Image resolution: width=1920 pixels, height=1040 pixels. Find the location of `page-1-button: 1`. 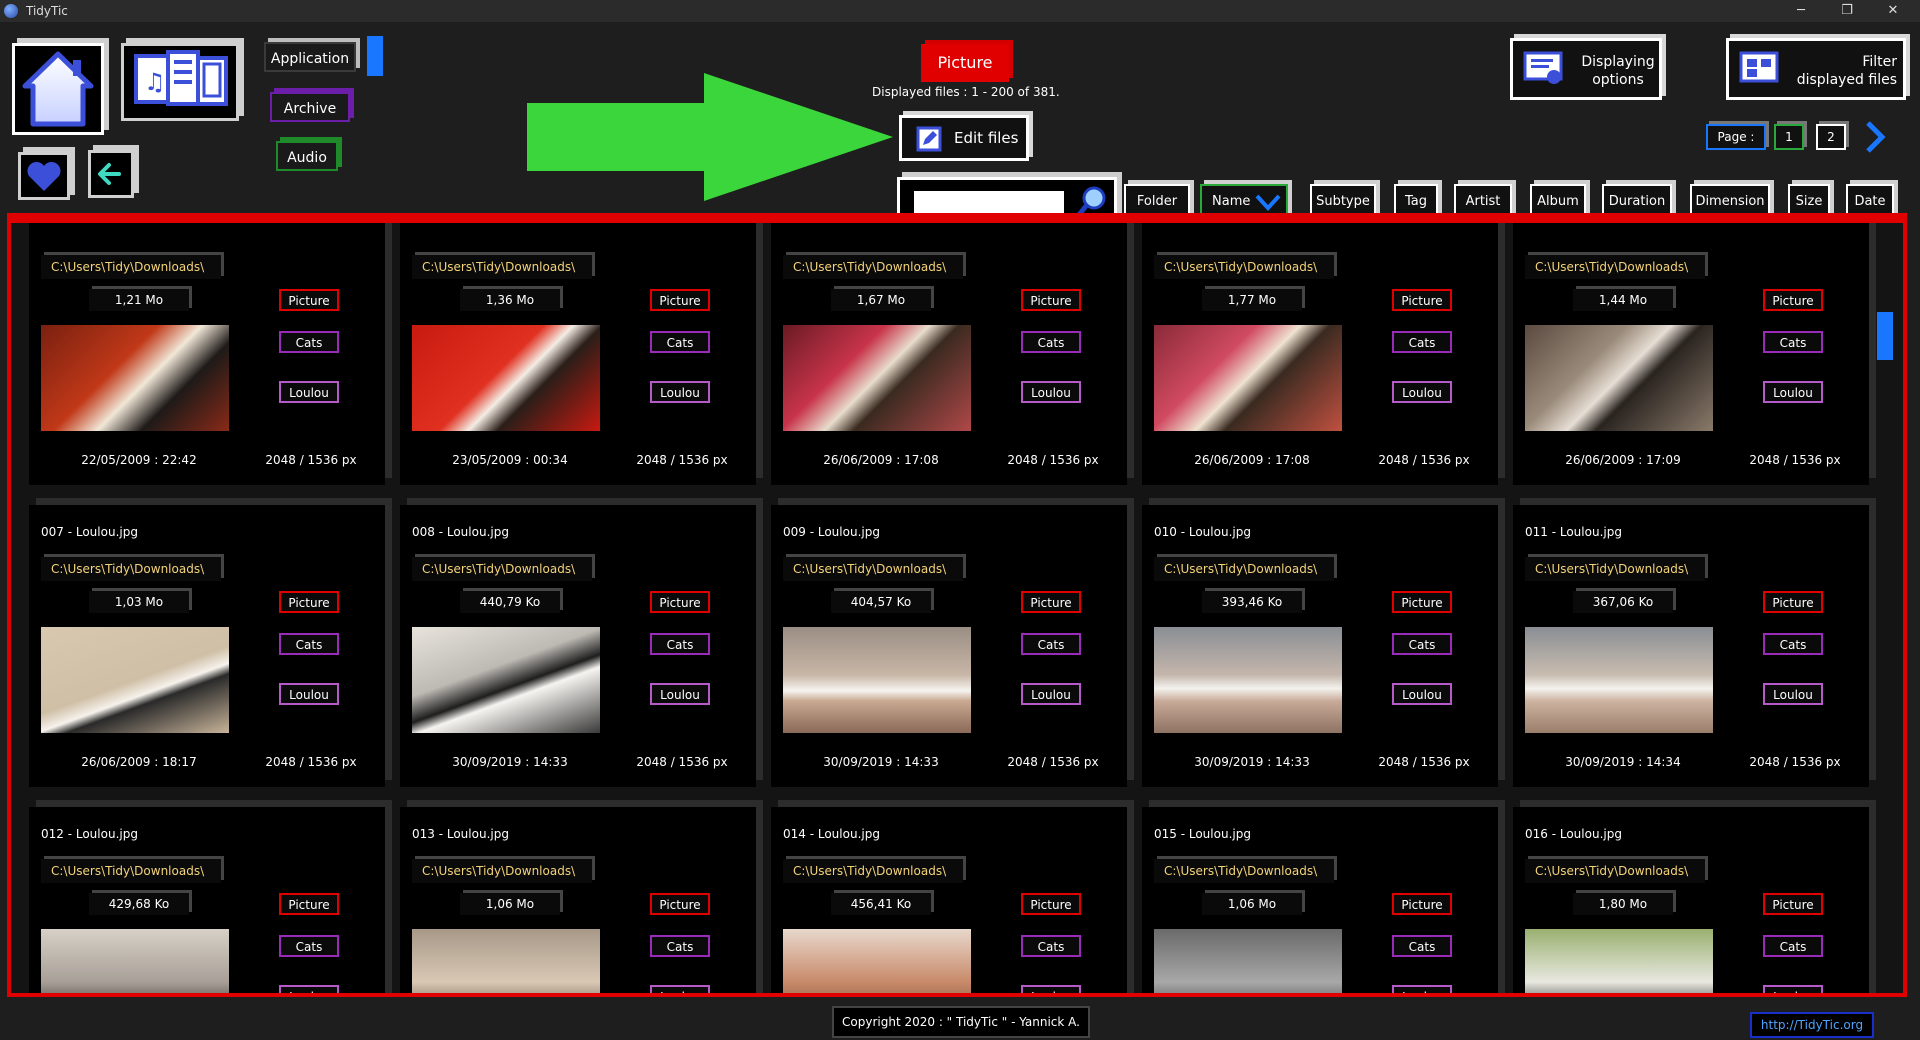

page-1-button: 1 is located at coordinates (1789, 137).